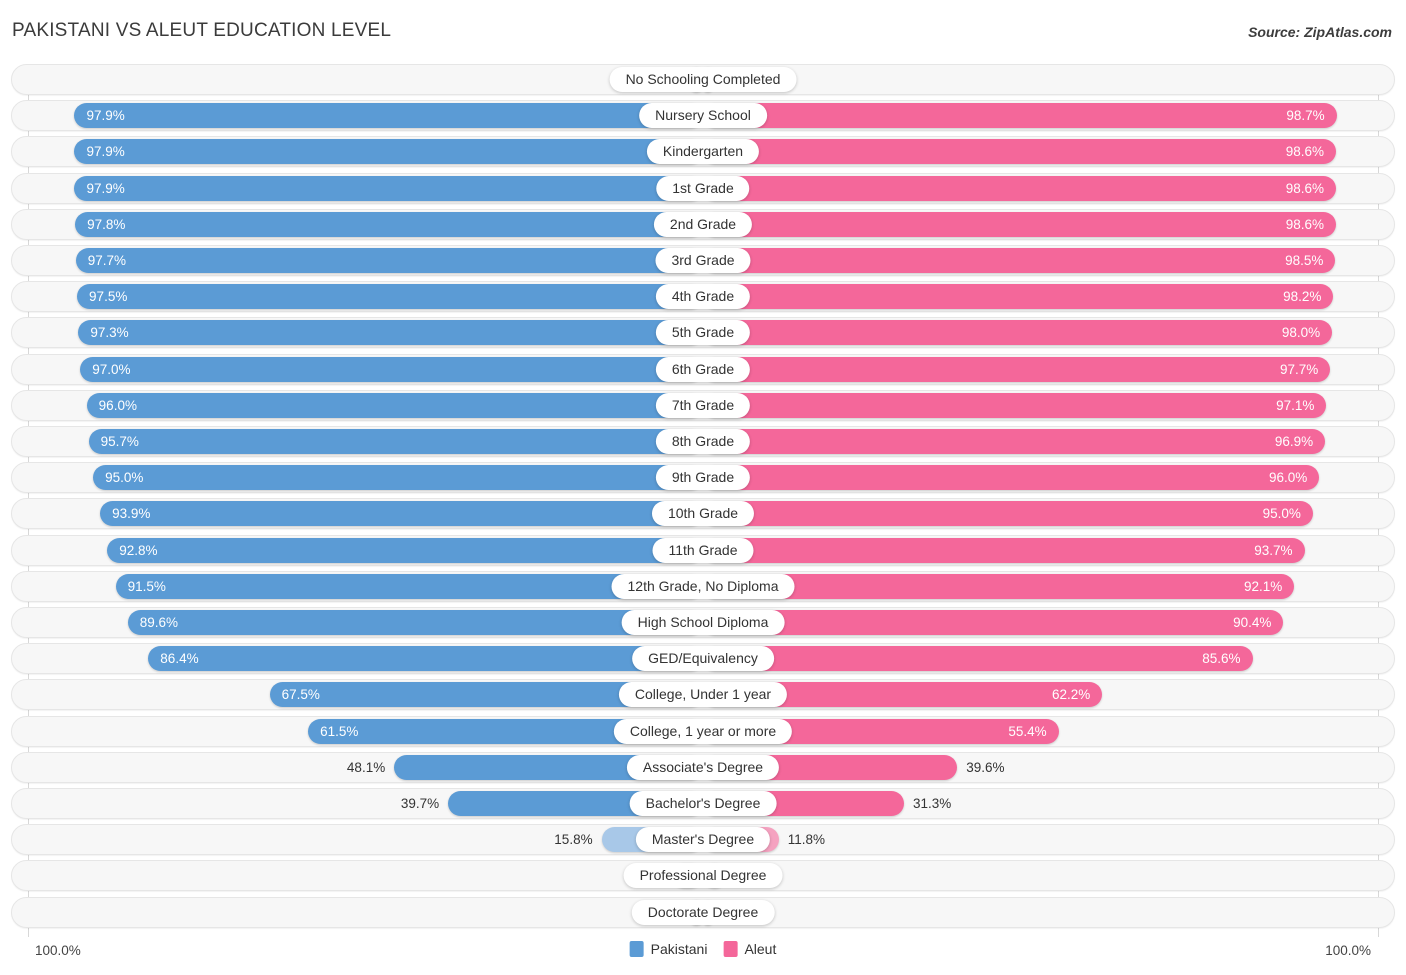 The image size is (1406, 975). I want to click on value-label-pakistani: 97.3%, so click(109, 333).